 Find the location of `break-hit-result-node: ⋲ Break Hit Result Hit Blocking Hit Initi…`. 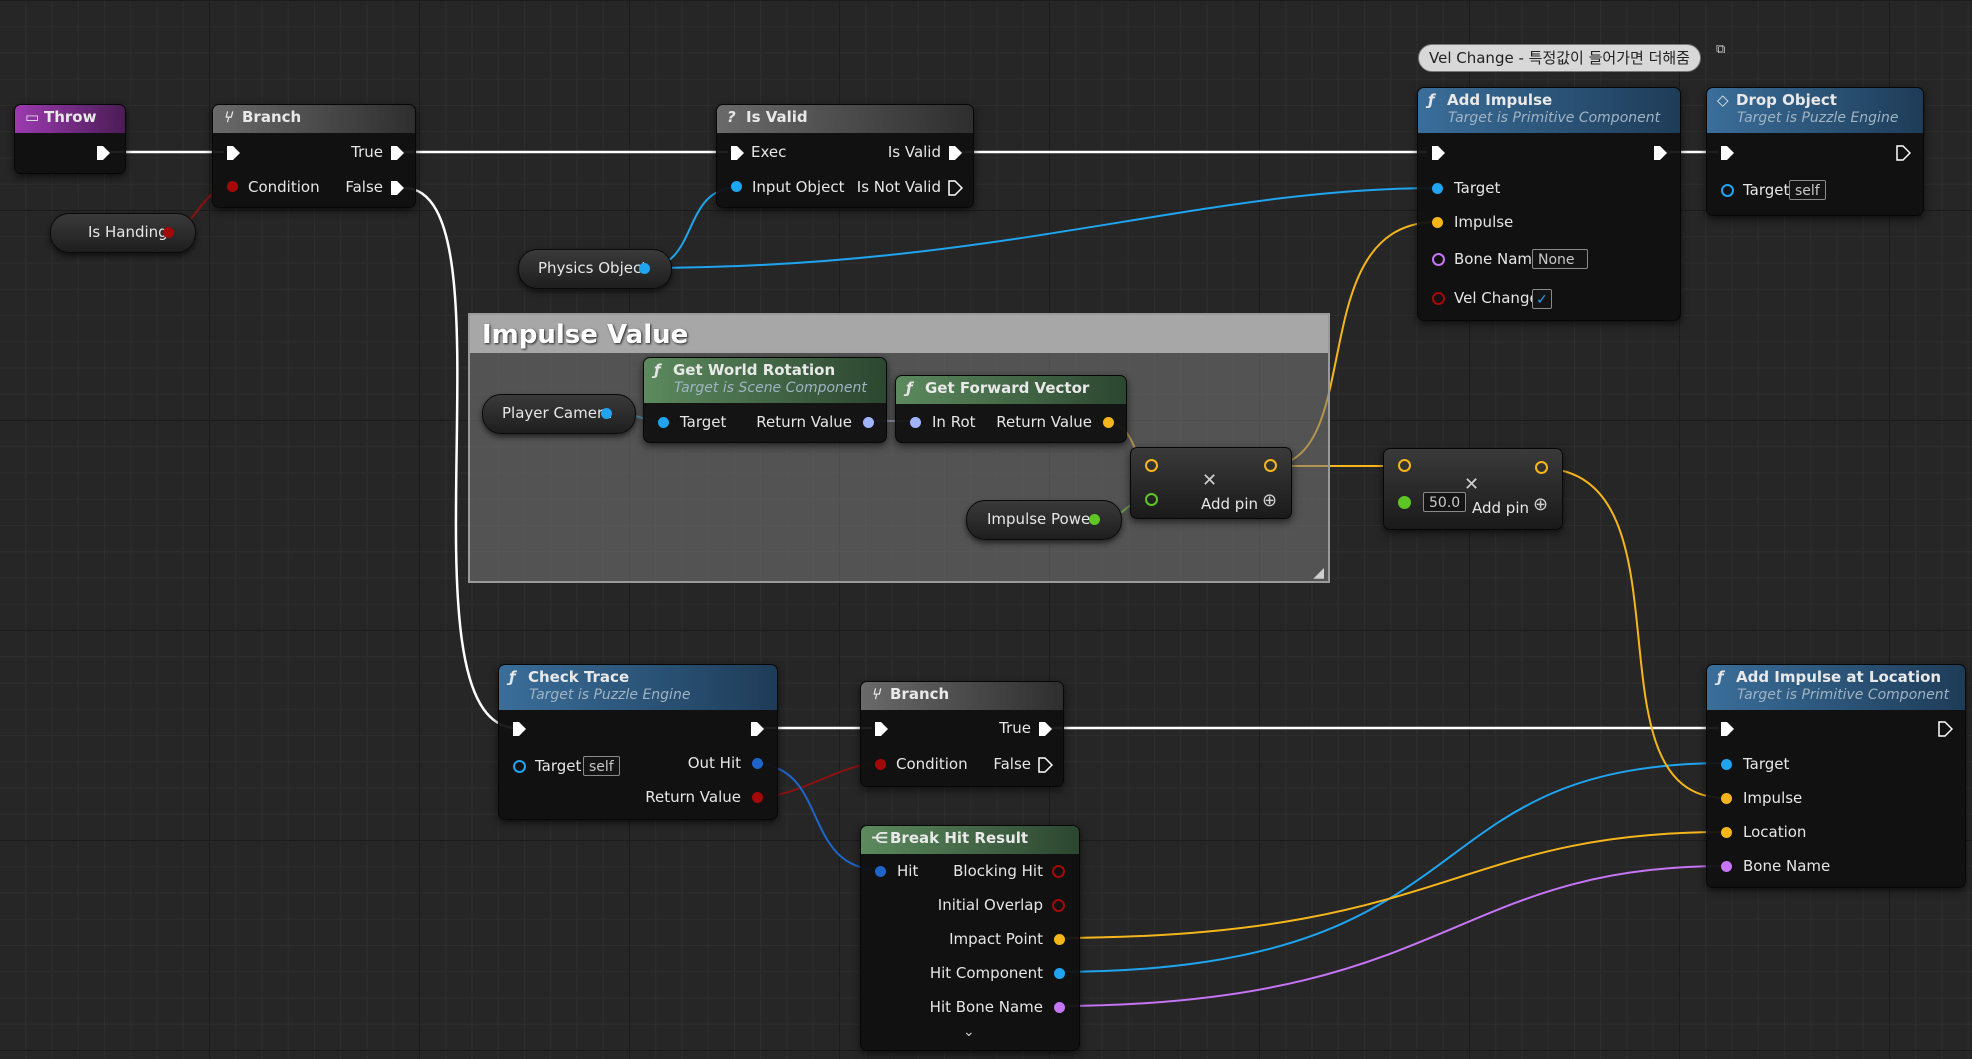

break-hit-result-node: ⋲ Break Hit Result Hit Blocking Hit Initi… is located at coordinates (970, 938).